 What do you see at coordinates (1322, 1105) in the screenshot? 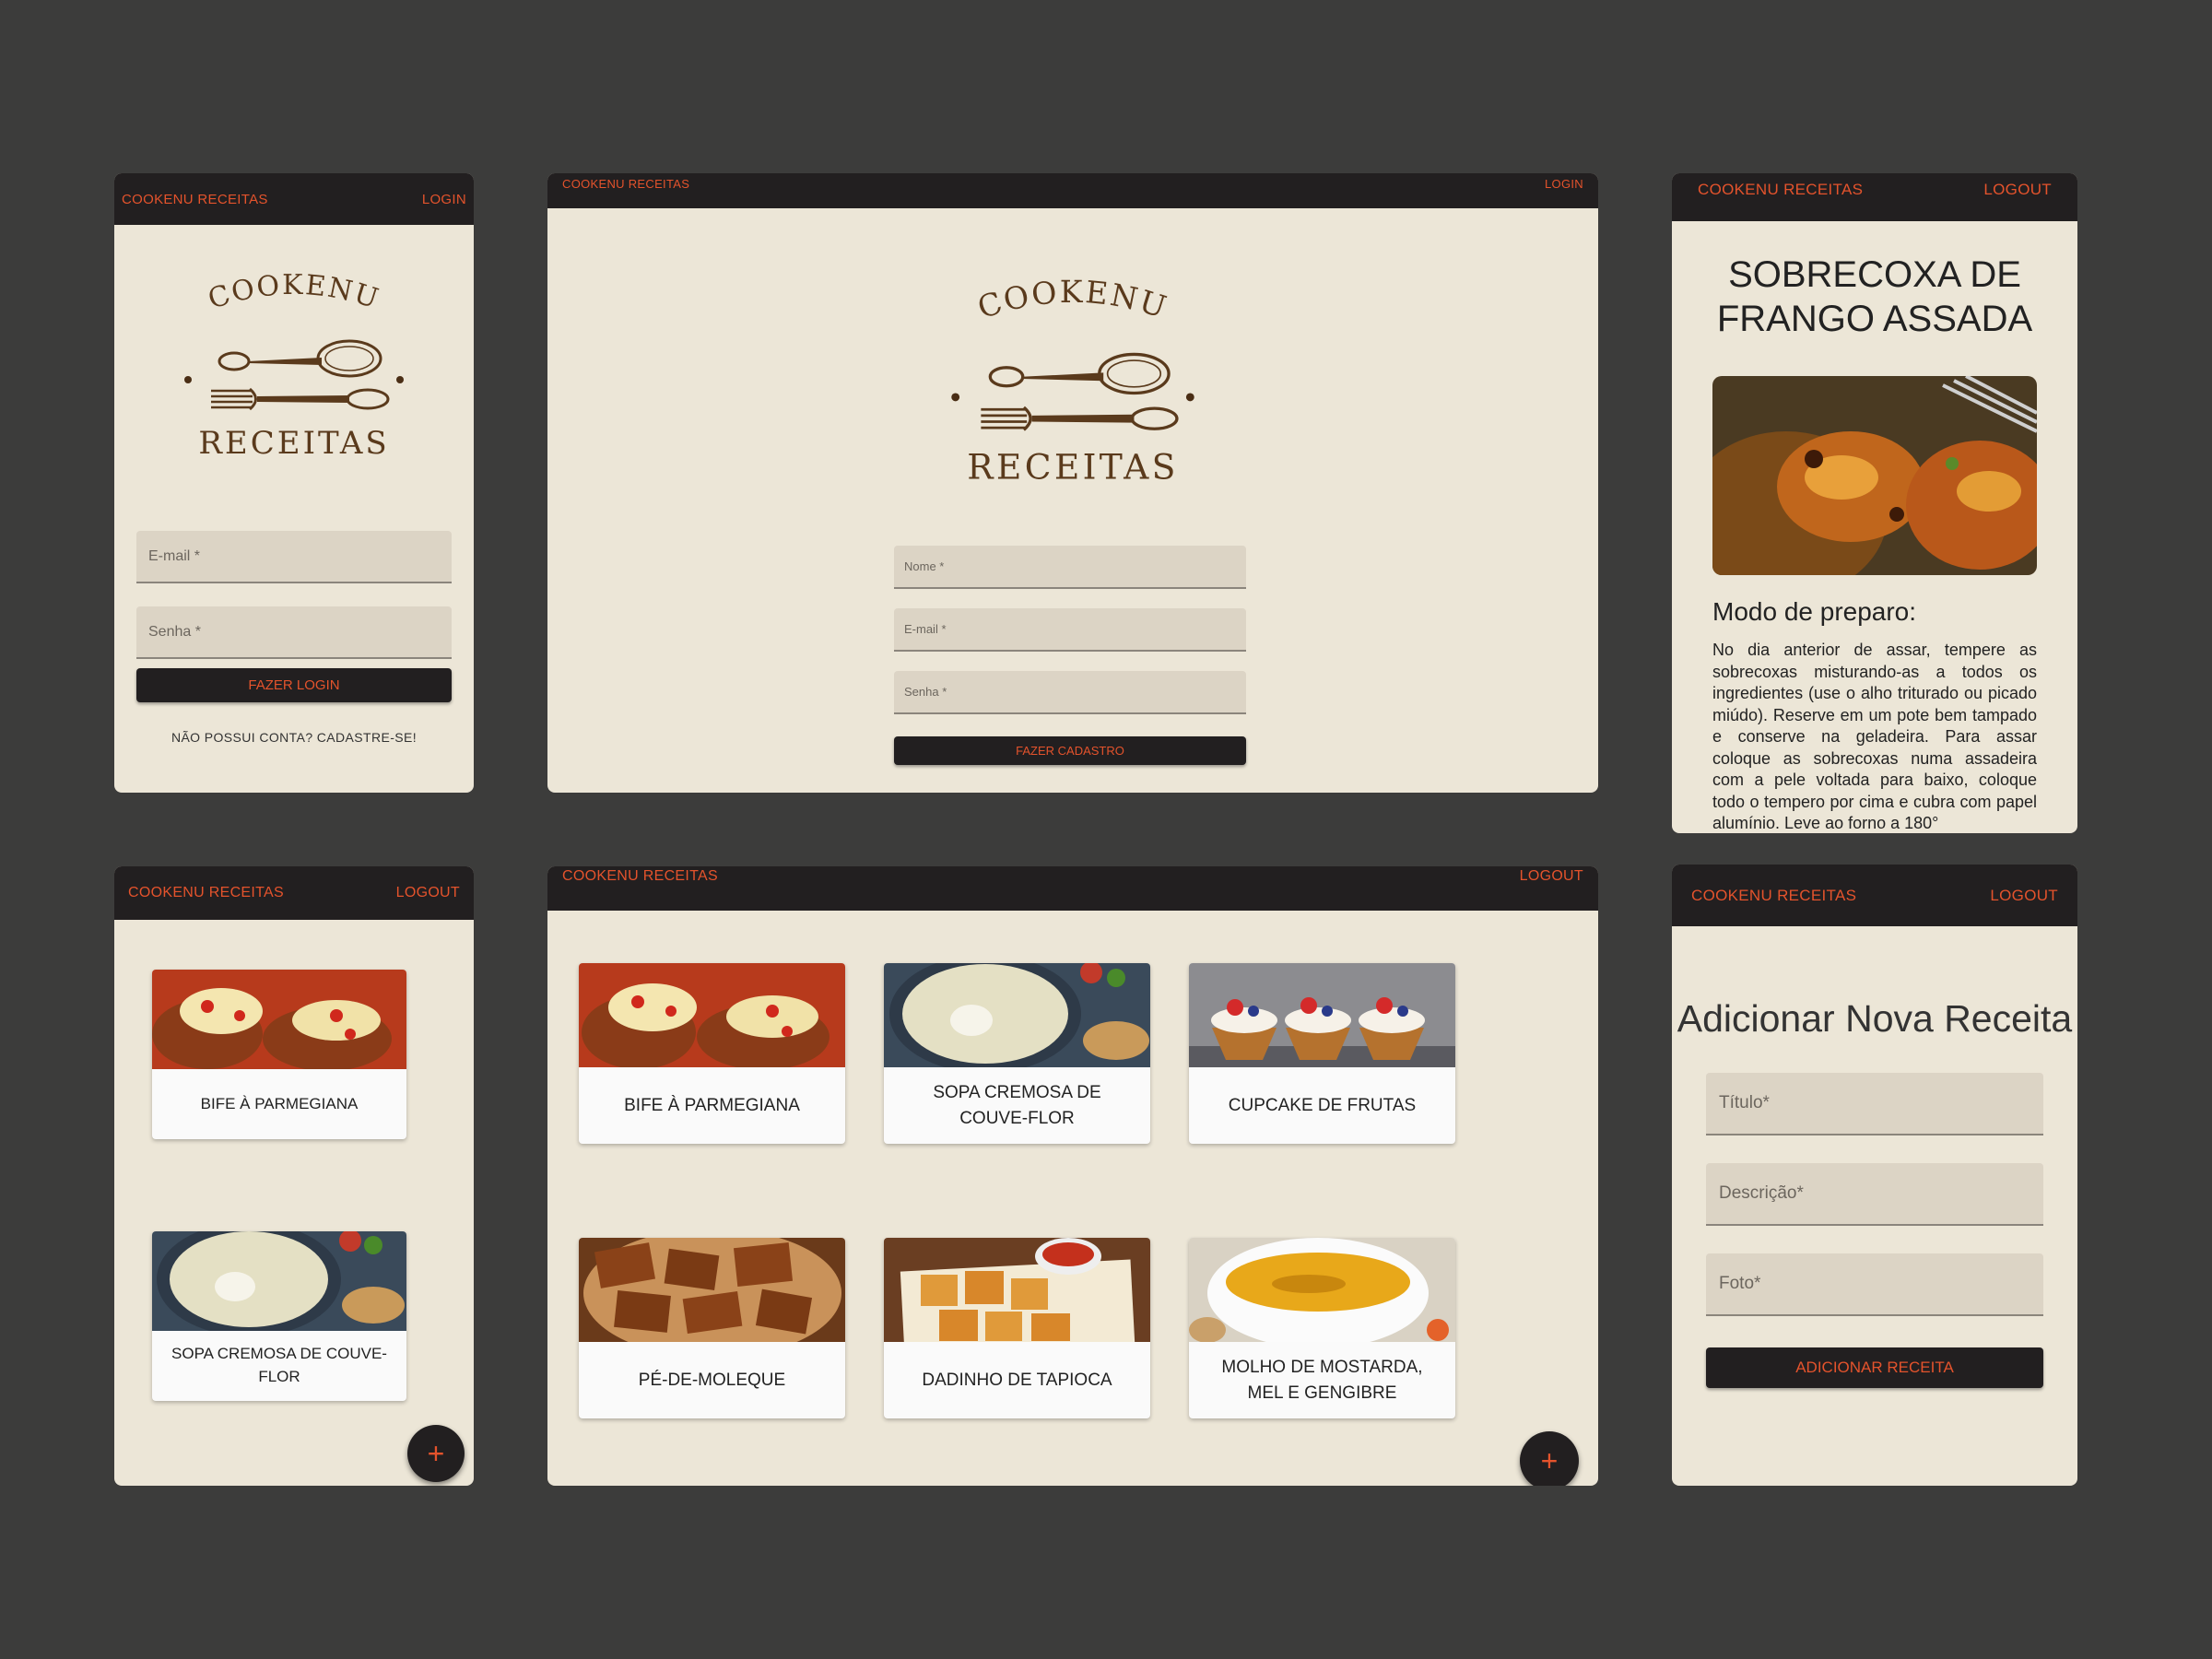
I see `recipe-card-title: CUPCAKE DE FRUTAS` at bounding box center [1322, 1105].